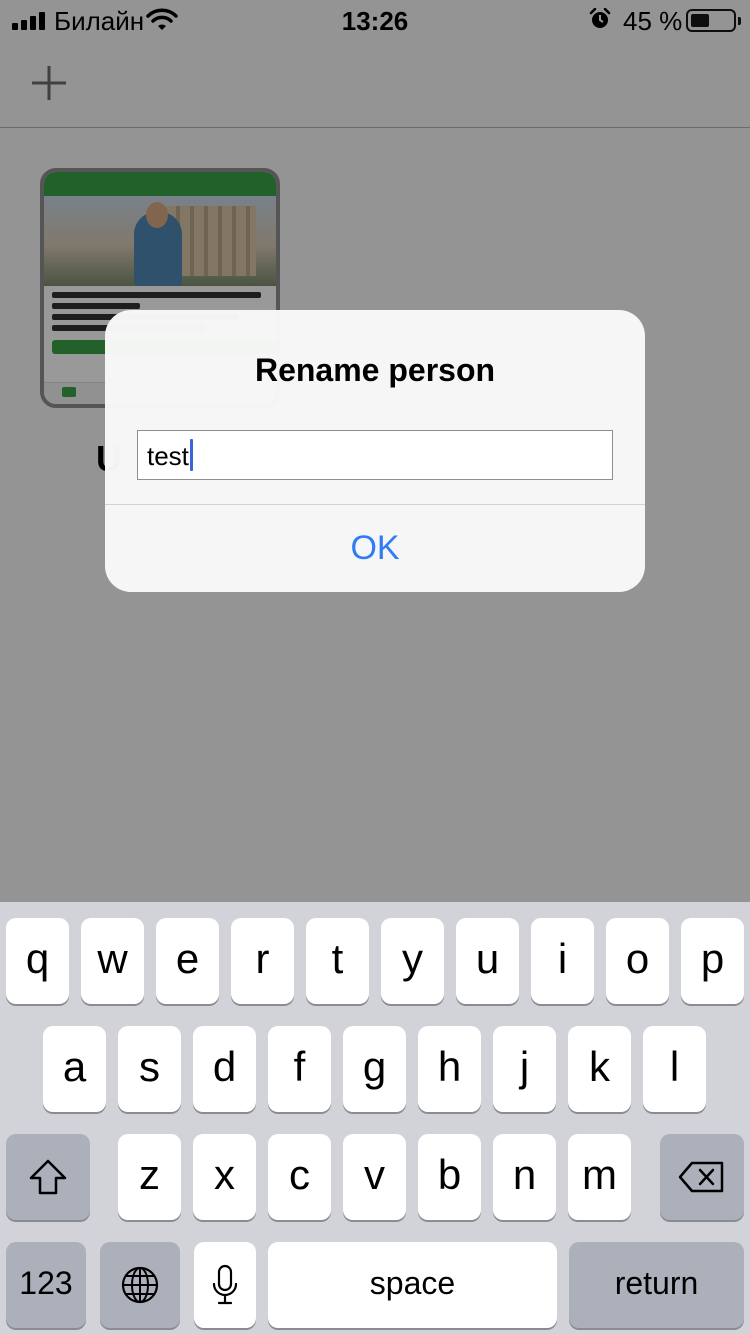  Describe the element at coordinates (375, 370) in the screenshot. I see `alert-title: Rename person` at that location.